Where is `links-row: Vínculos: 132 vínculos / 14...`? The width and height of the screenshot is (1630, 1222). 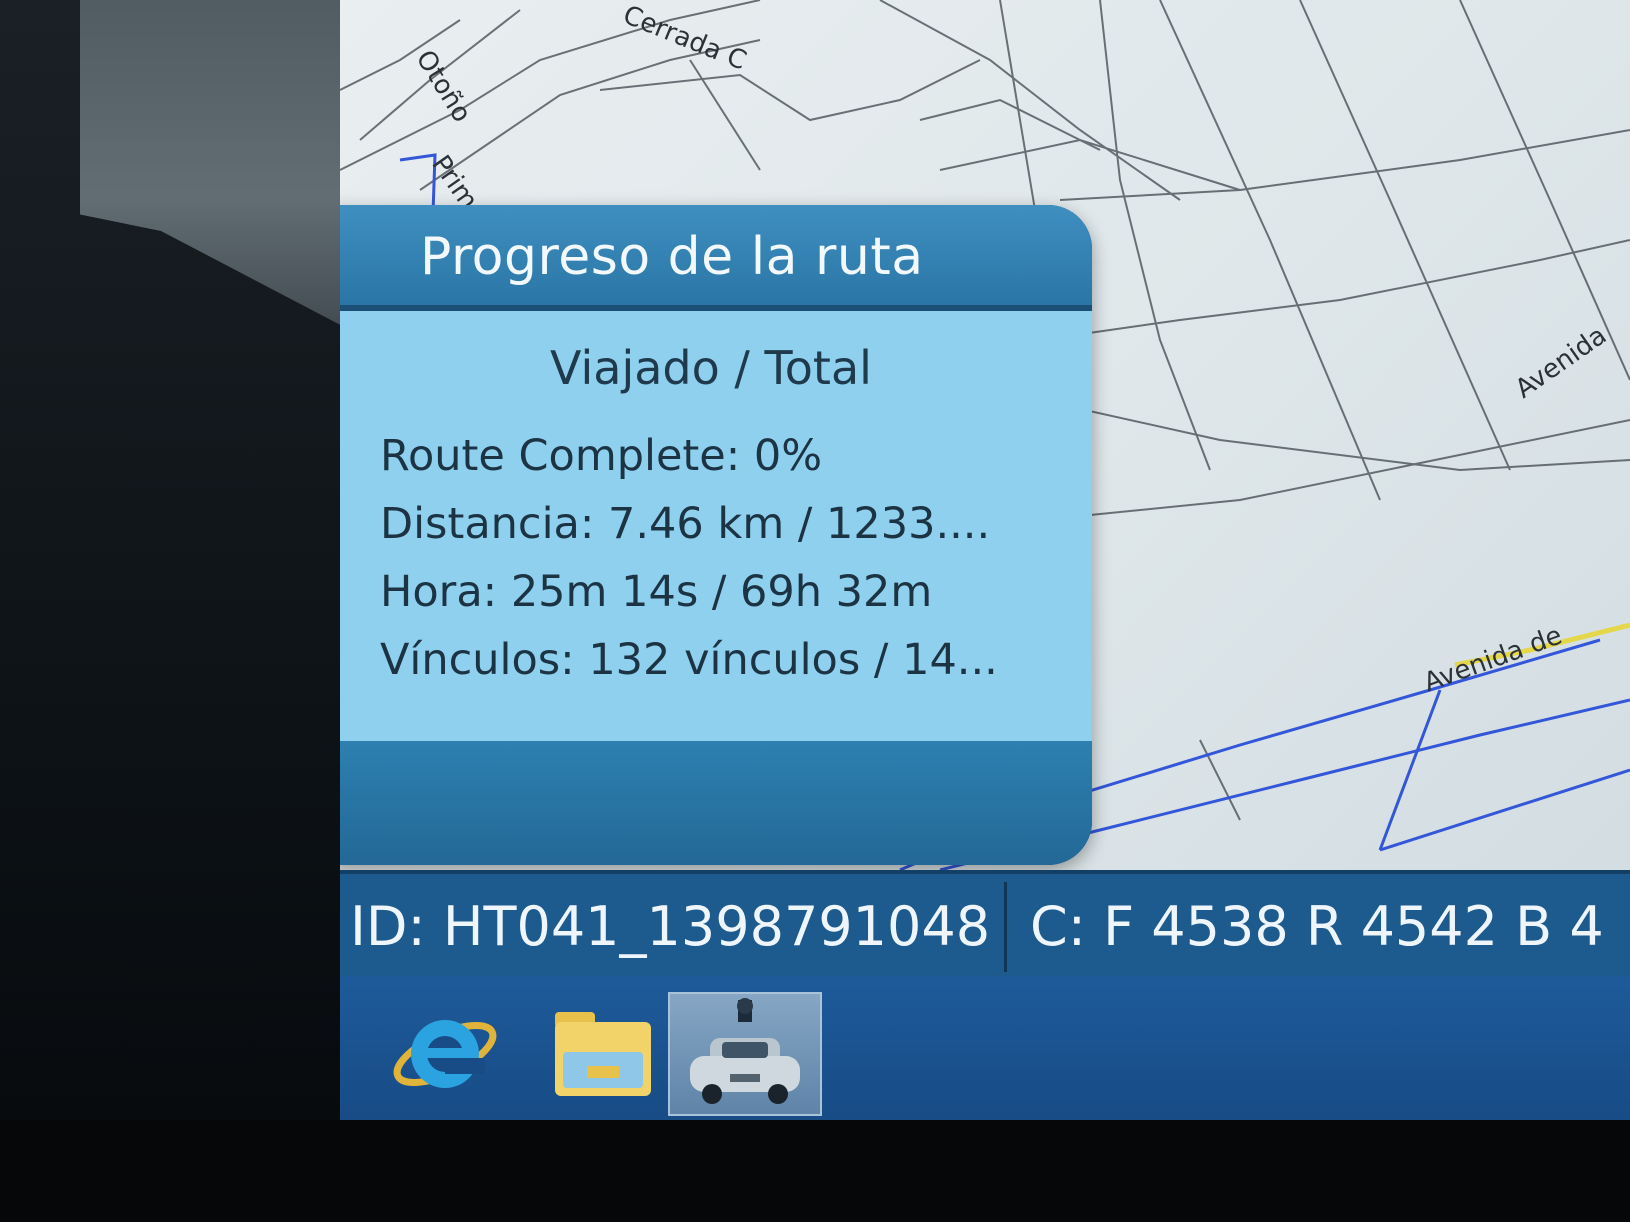 links-row: Vínculos: 132 vínculos / 14... is located at coordinates (689, 660).